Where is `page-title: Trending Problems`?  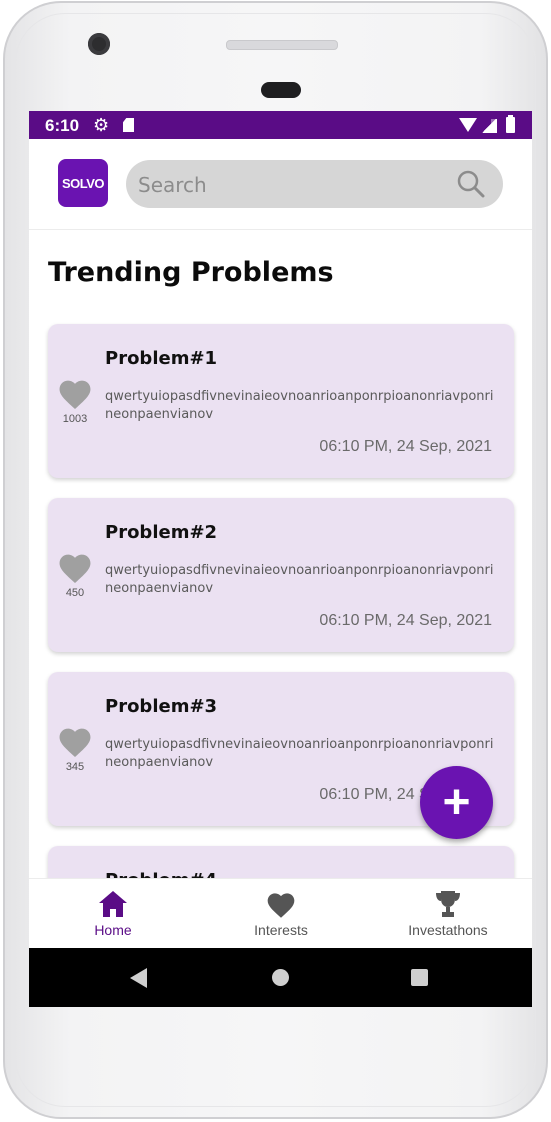
page-title: Trending Problems is located at coordinates (191, 272).